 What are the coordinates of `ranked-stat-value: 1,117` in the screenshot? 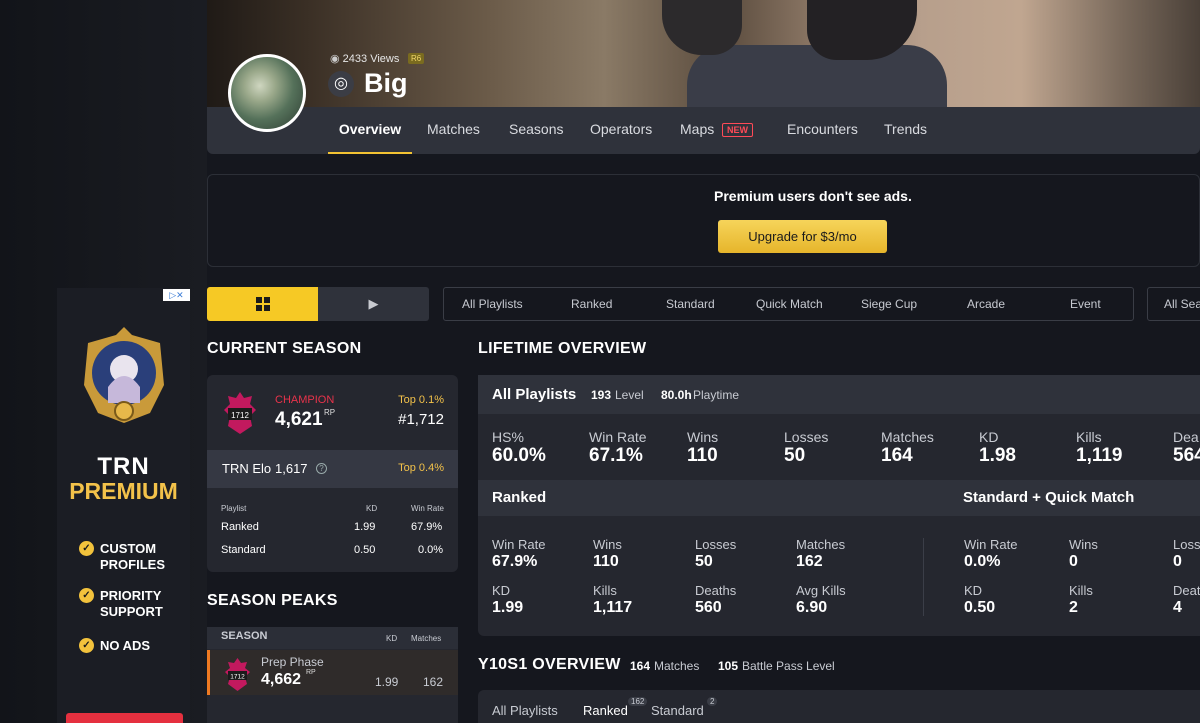 It's located at (613, 607).